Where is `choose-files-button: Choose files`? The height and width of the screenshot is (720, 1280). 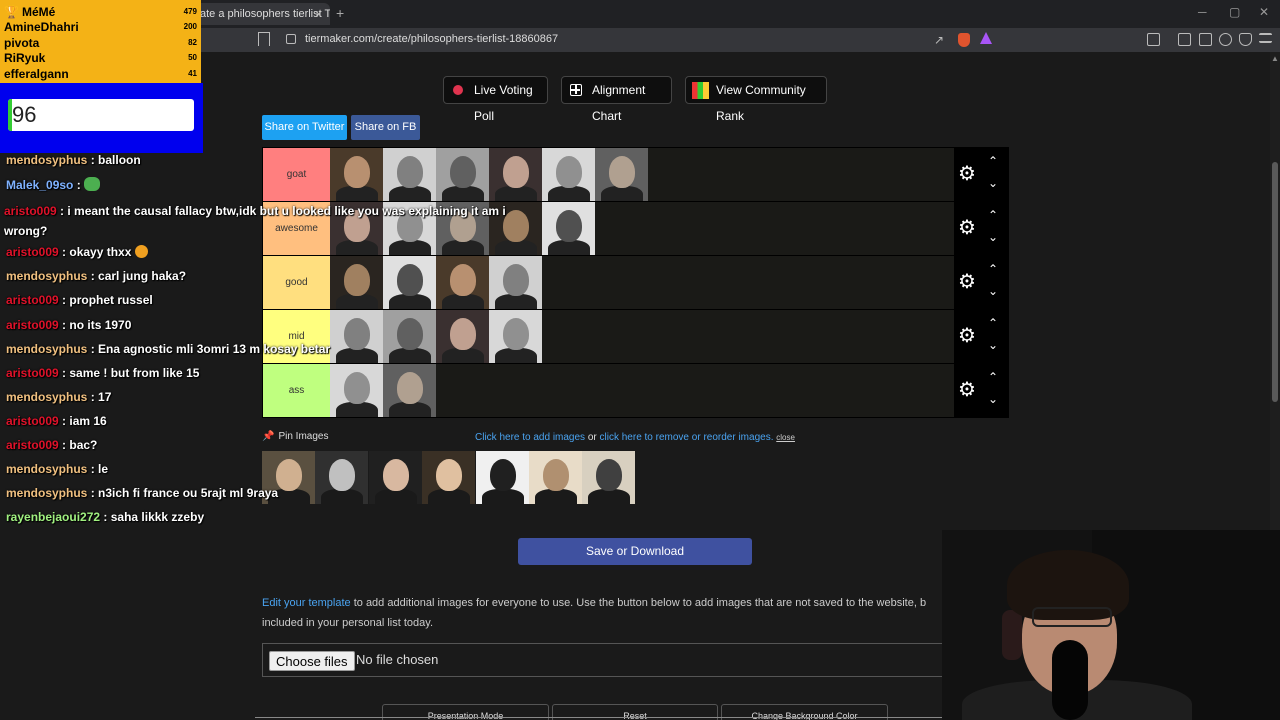
choose-files-button: Choose files is located at coordinates (312, 661).